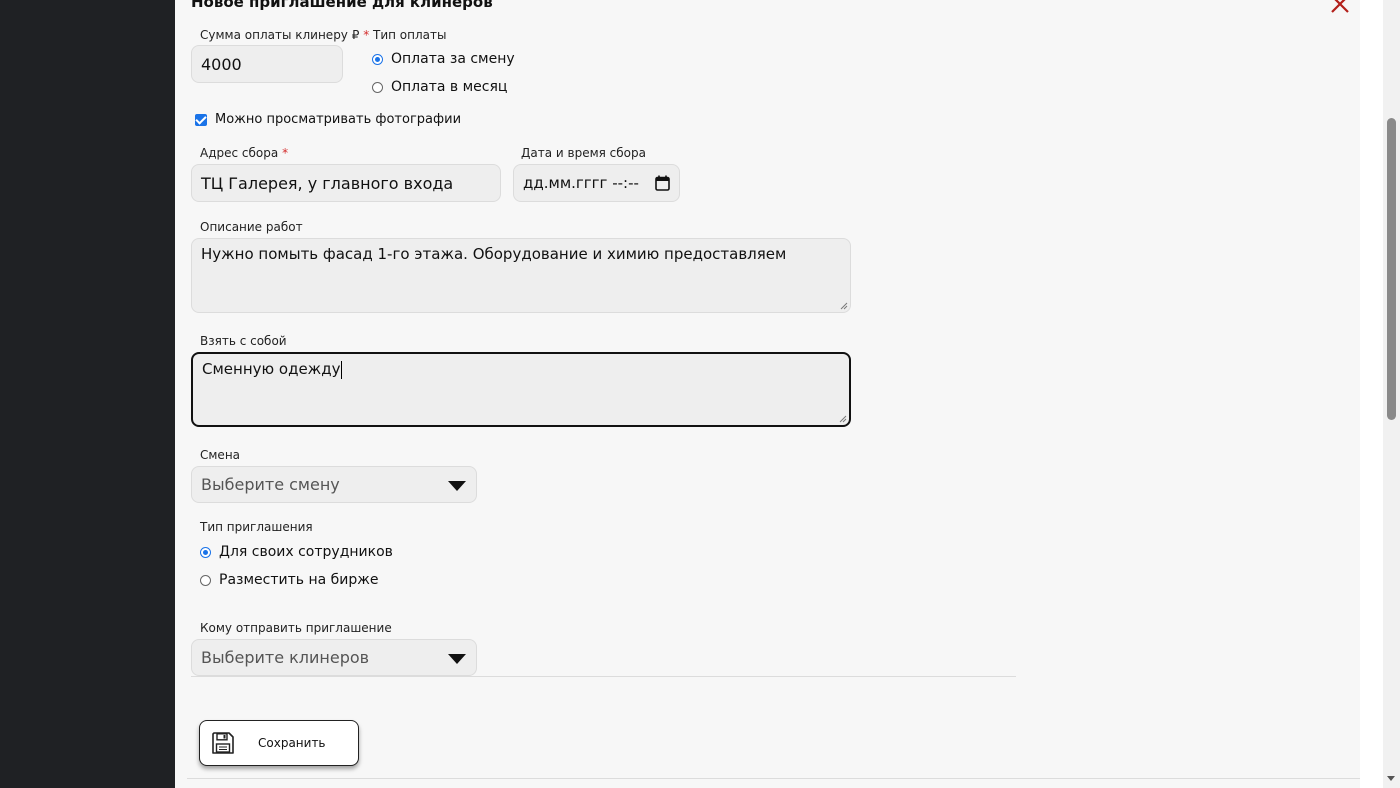 The height and width of the screenshot is (788, 1400). Describe the element at coordinates (377, 87) in the screenshot. I see `radio-per-month` at that location.